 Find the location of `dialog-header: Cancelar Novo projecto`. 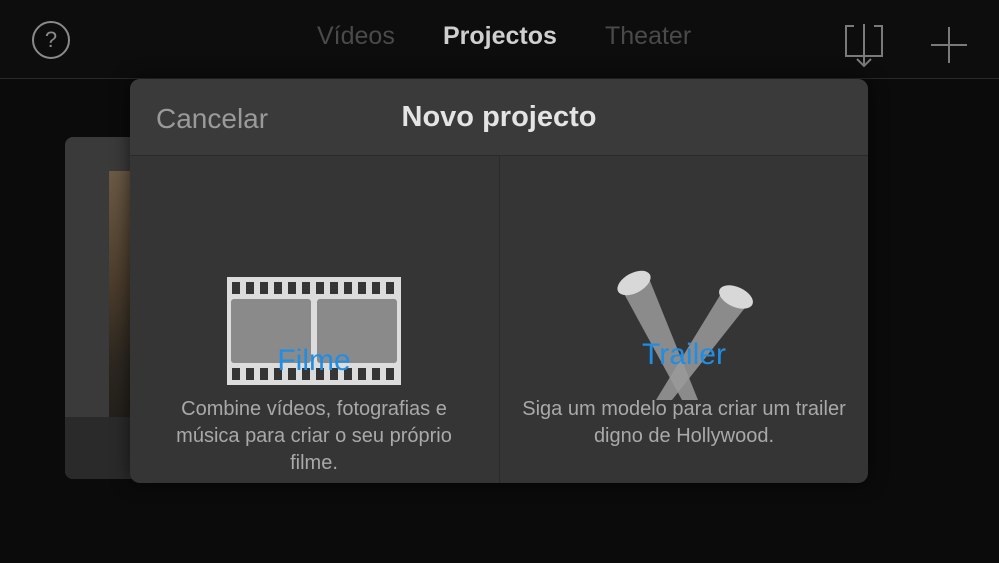

dialog-header: Cancelar Novo projecto is located at coordinates (499, 117).